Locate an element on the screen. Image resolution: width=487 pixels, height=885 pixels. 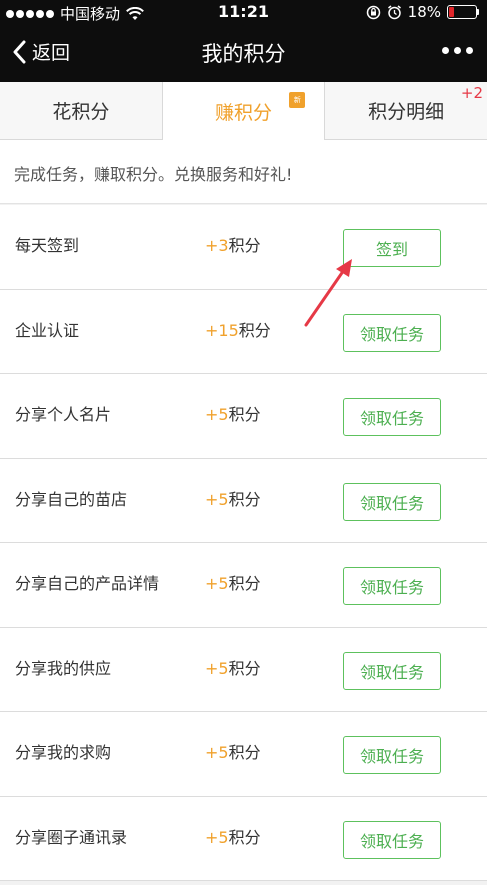
task-name: 分享个人名片 is located at coordinates (63, 414).